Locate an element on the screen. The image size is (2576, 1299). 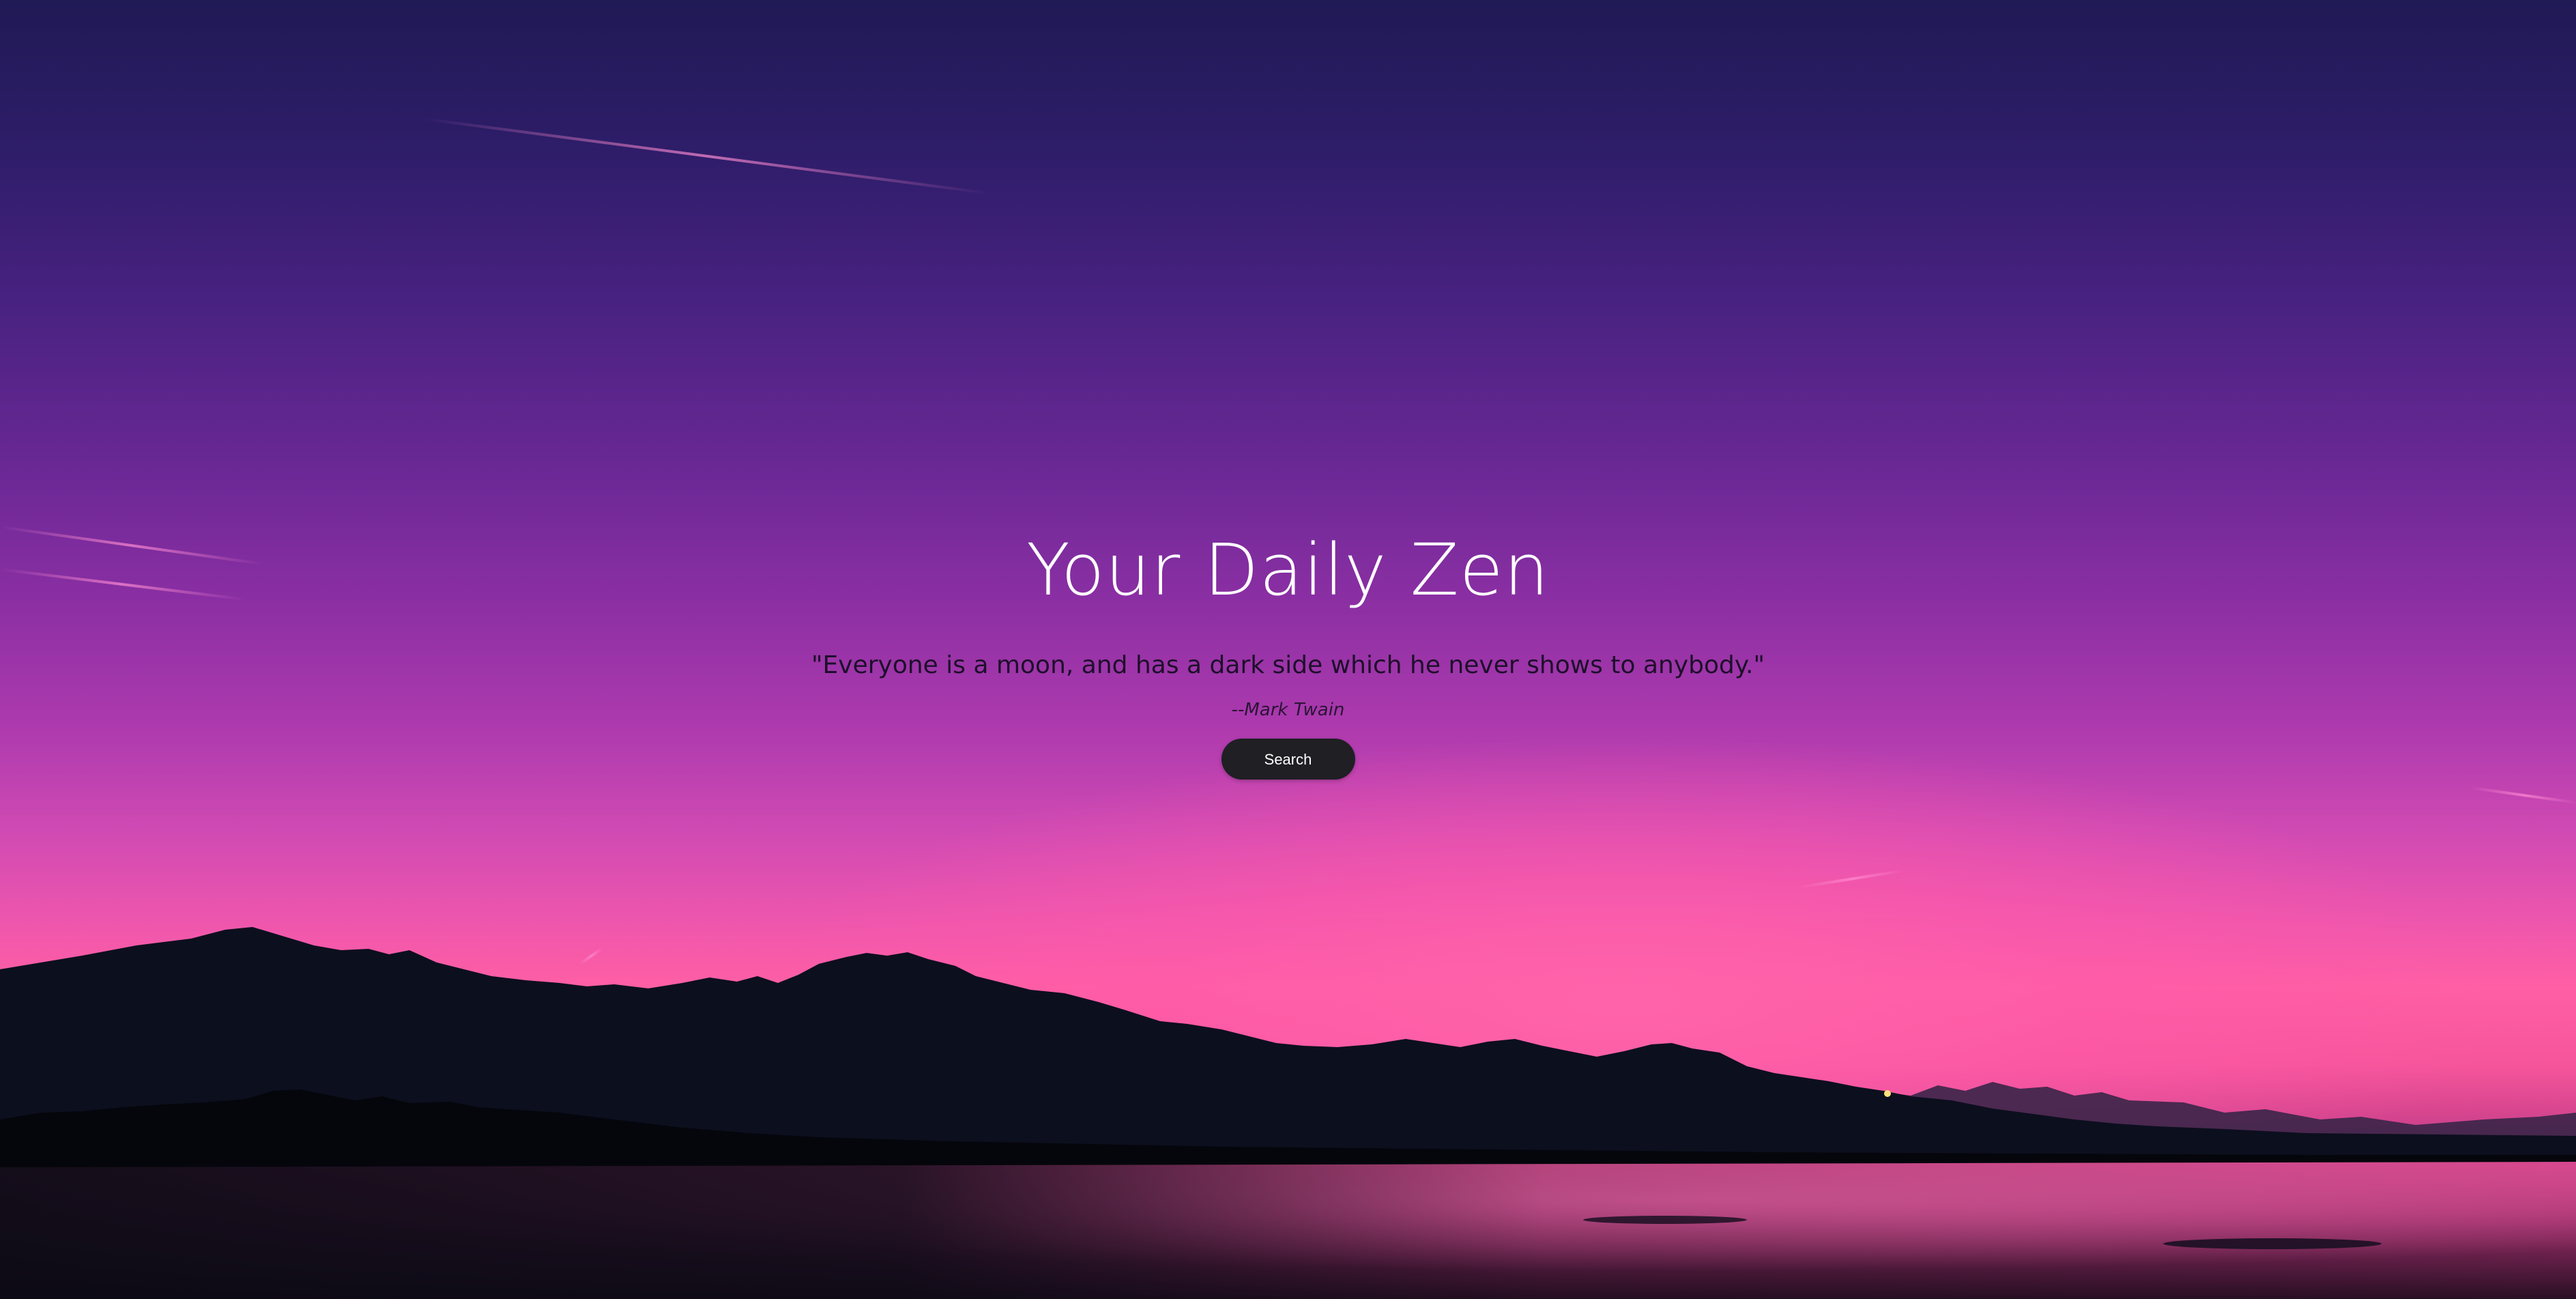
search-button: Search is located at coordinates (1288, 759).